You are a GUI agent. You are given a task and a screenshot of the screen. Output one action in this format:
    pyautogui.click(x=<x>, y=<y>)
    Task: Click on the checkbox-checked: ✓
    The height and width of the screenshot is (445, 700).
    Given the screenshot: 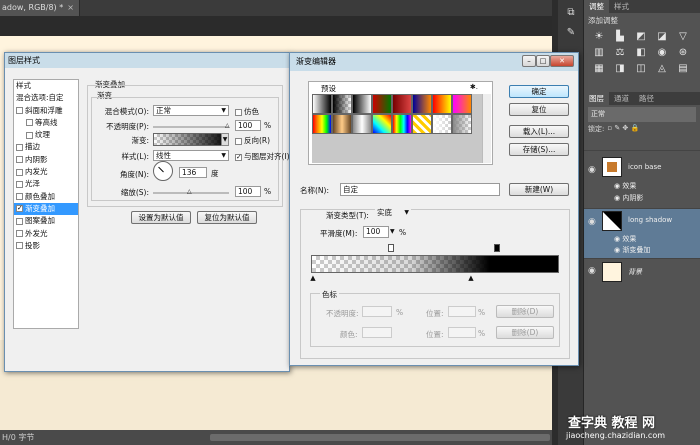 What is the action you would take?
    pyautogui.click(x=19, y=209)
    